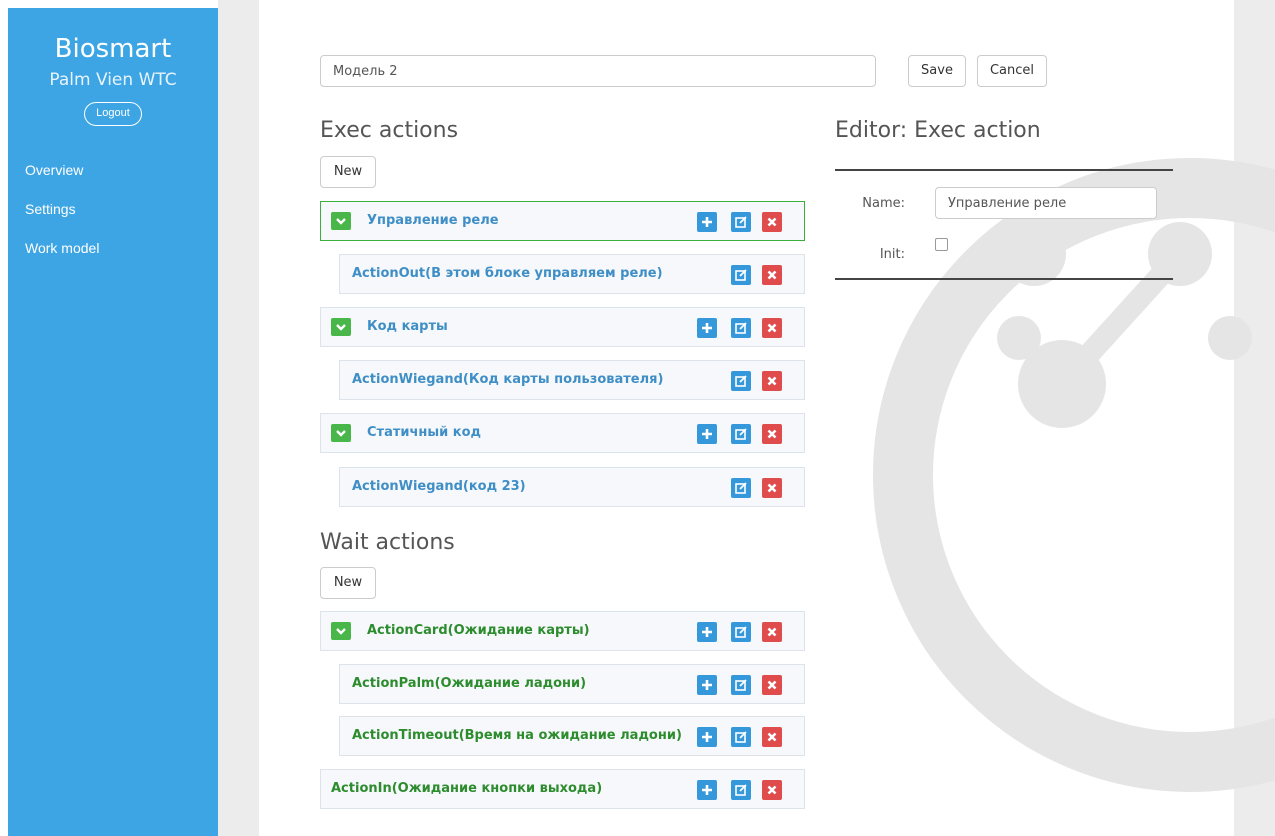 This screenshot has width=1275, height=836. What do you see at coordinates (562, 433) in the screenshot?
I see `exec-action-row: Статичный код` at bounding box center [562, 433].